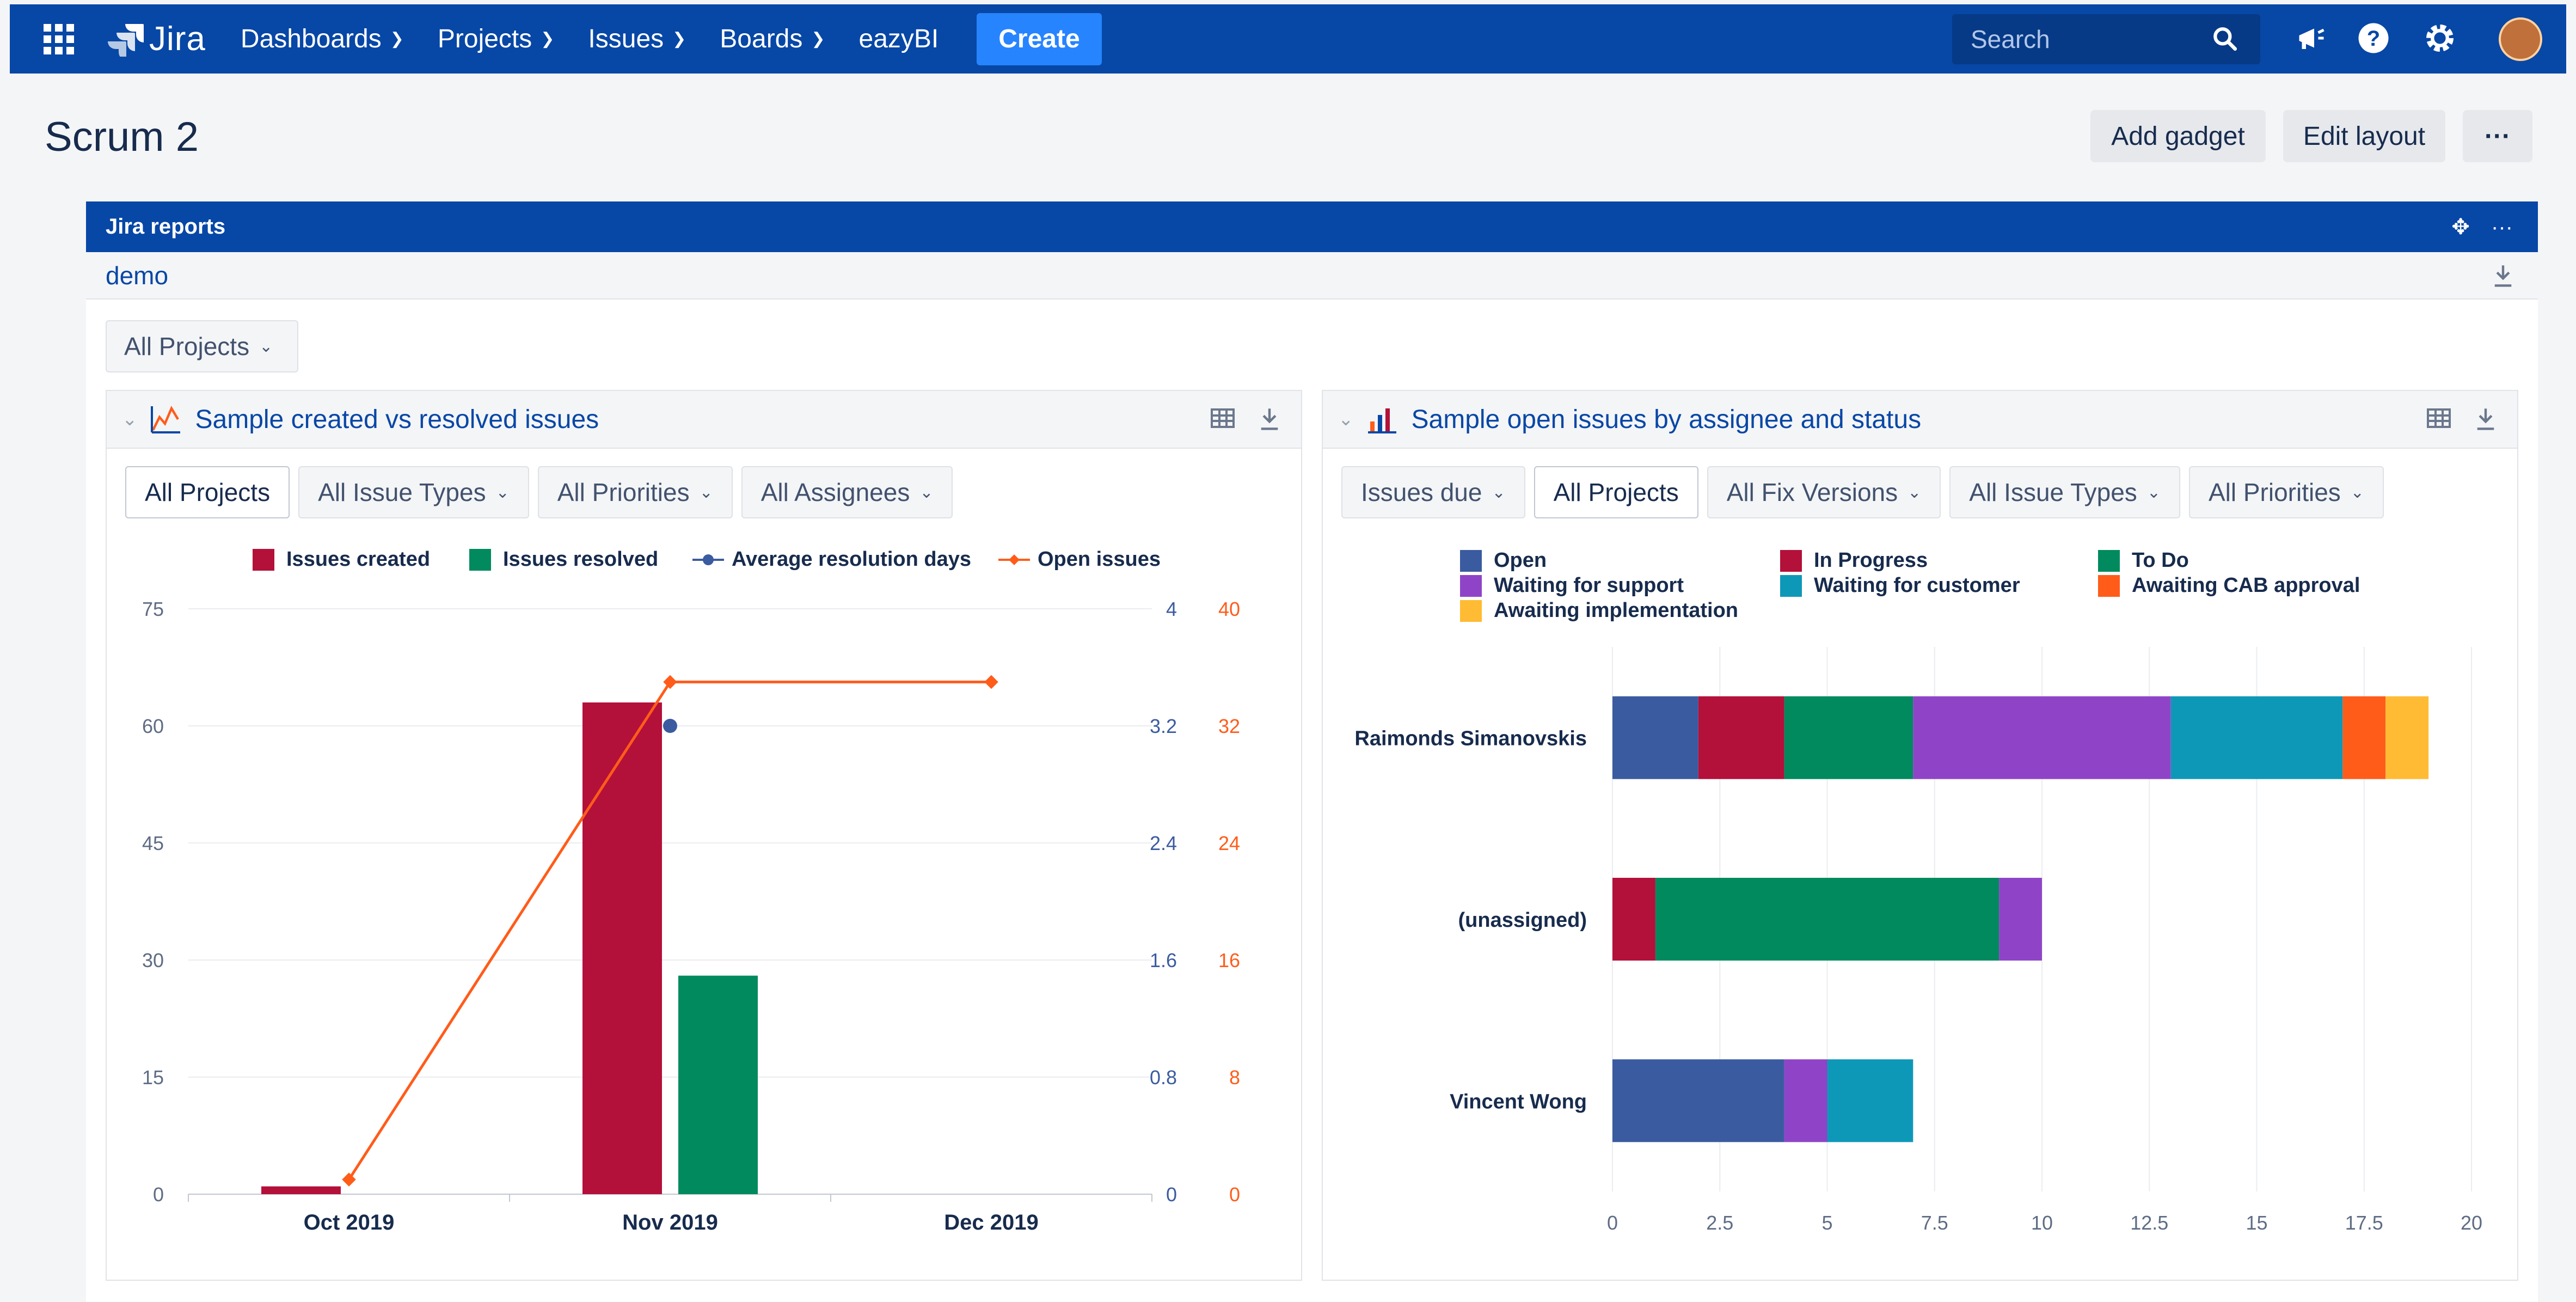  I want to click on jira-logo: Jira, so click(156, 39).